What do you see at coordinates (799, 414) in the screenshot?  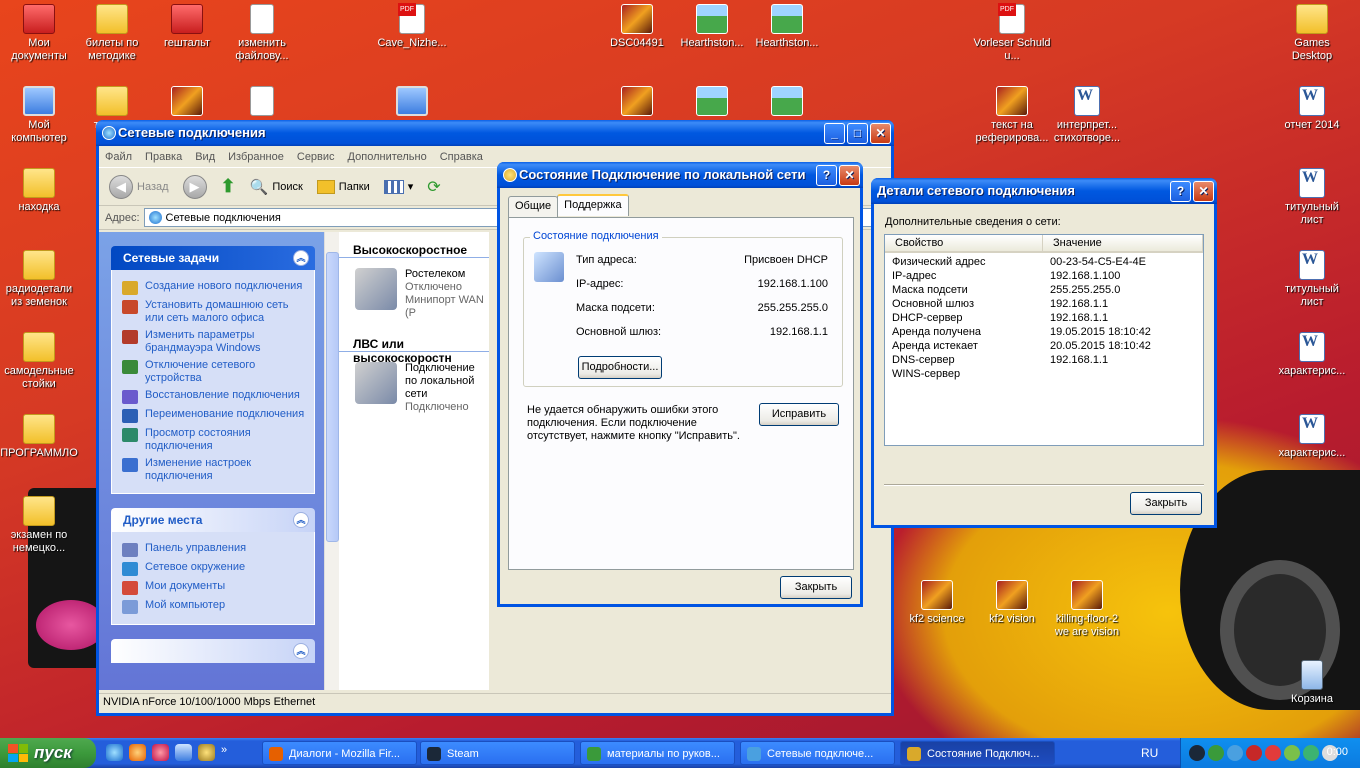 I see `repair-button: Исправить` at bounding box center [799, 414].